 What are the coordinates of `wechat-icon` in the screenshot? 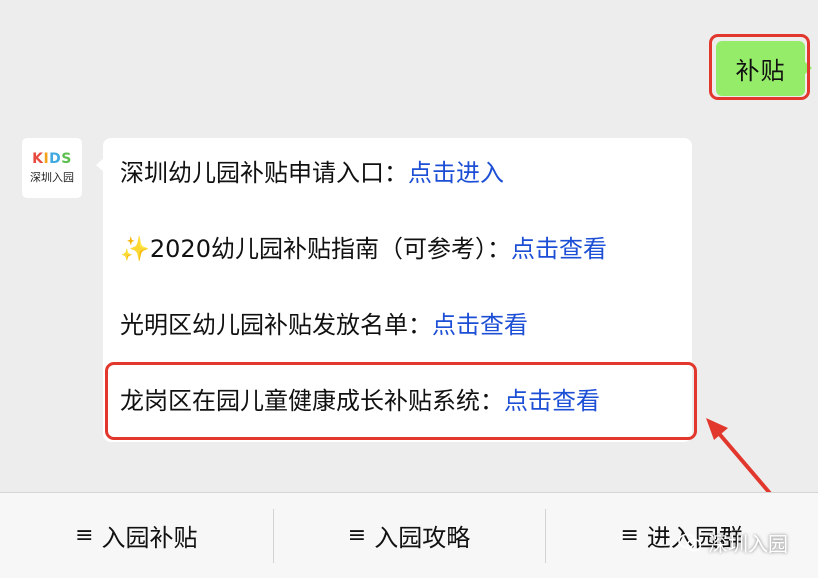 It's located at (690, 542).